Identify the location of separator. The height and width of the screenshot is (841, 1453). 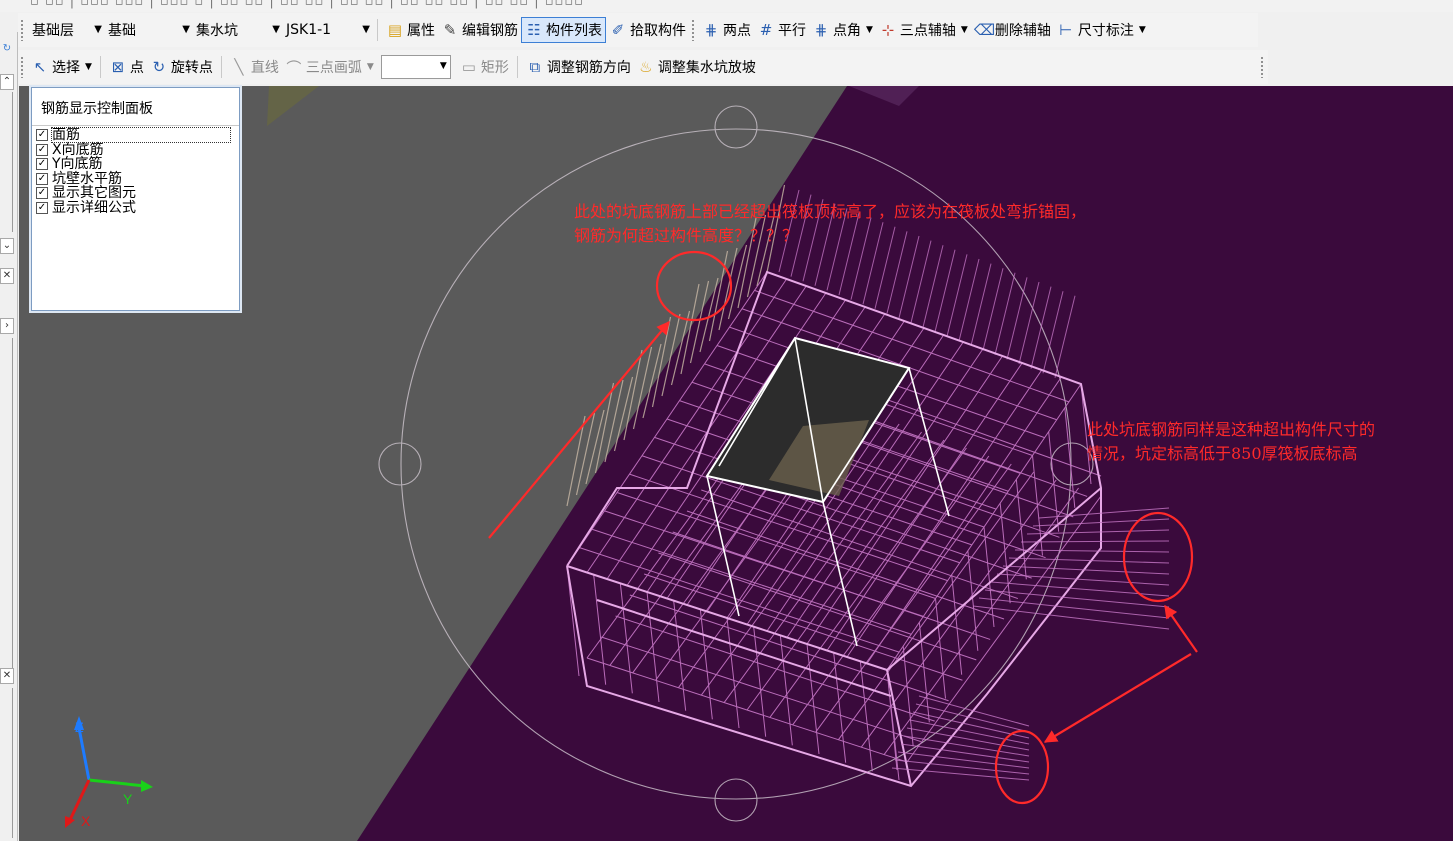
(377, 30).